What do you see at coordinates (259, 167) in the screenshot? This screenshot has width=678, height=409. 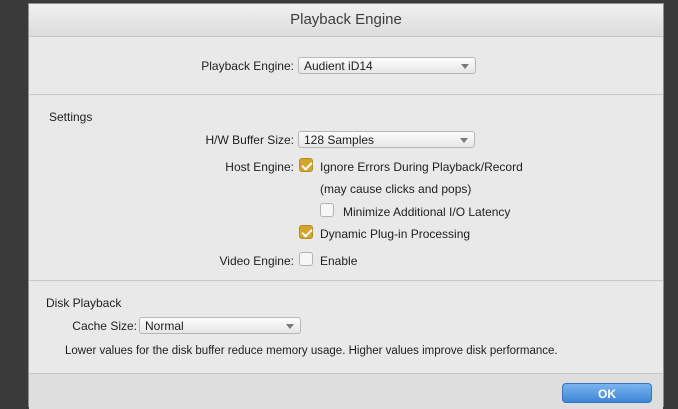 I see `host-engine-label: Host Engine:` at bounding box center [259, 167].